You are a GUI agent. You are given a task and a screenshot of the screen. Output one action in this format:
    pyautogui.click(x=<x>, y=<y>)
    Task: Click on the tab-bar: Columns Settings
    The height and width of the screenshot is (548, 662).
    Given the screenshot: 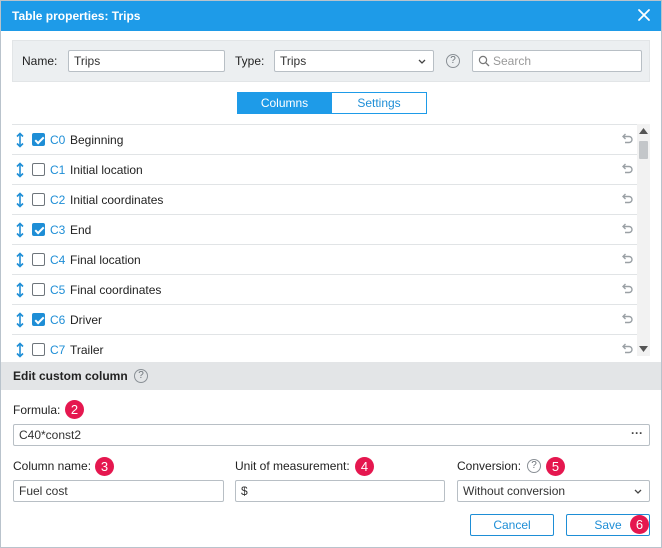 What is the action you would take?
    pyautogui.click(x=332, y=103)
    